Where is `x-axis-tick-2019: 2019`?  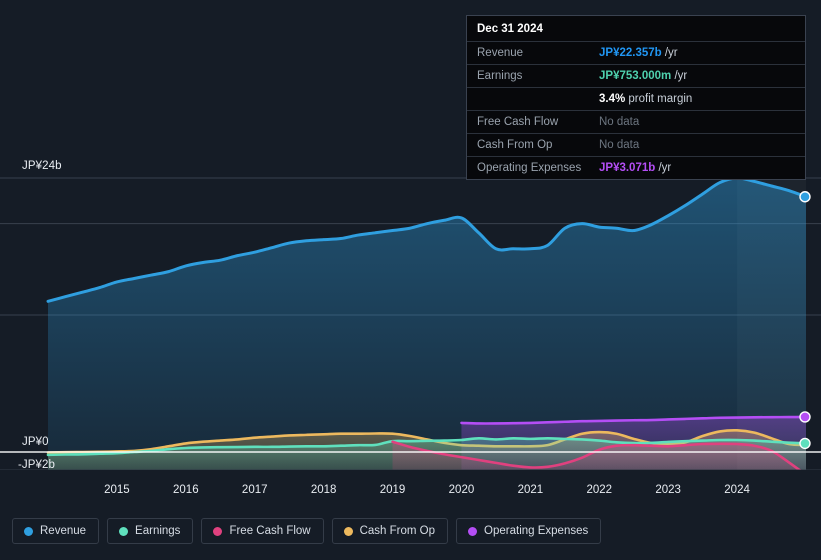 x-axis-tick-2019: 2019 is located at coordinates (392, 490).